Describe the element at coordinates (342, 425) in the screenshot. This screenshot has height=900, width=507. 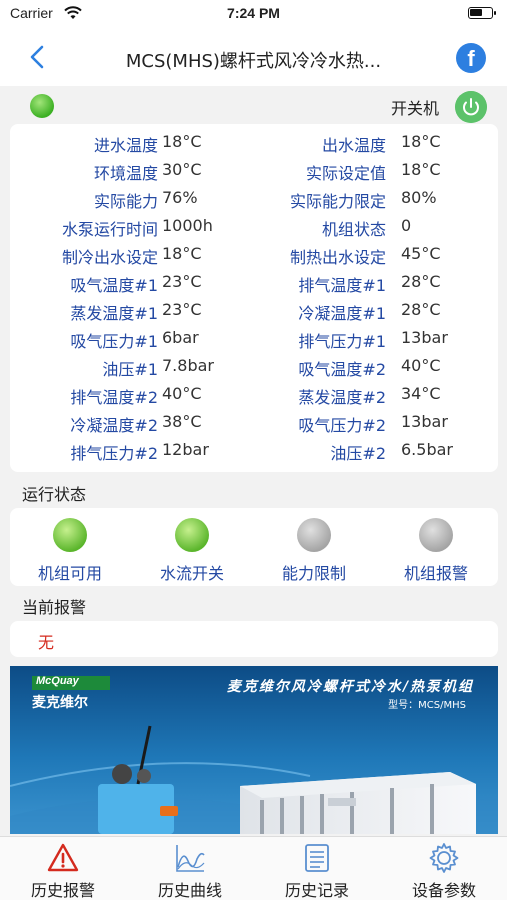
I see `param-label: 吸气压力#2` at that location.